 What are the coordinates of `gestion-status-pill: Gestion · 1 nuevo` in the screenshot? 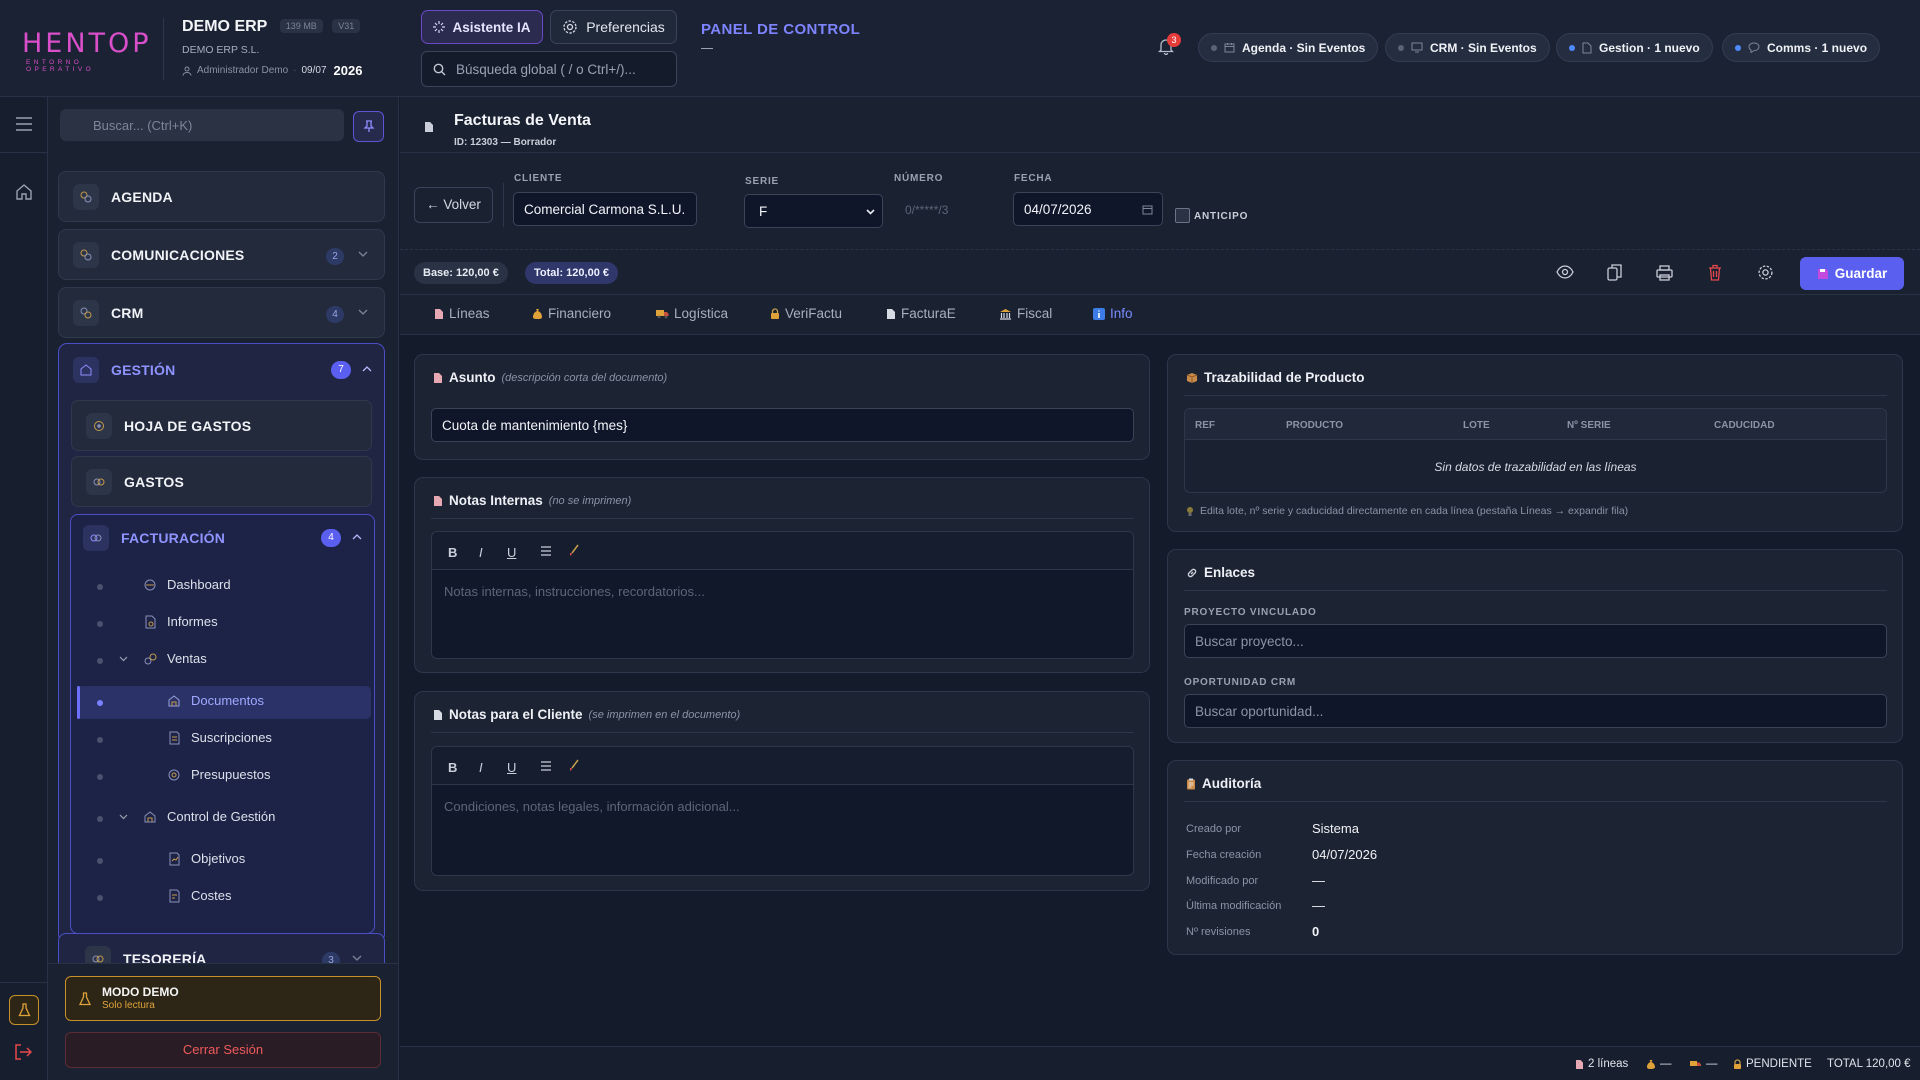 It's located at (1634, 47).